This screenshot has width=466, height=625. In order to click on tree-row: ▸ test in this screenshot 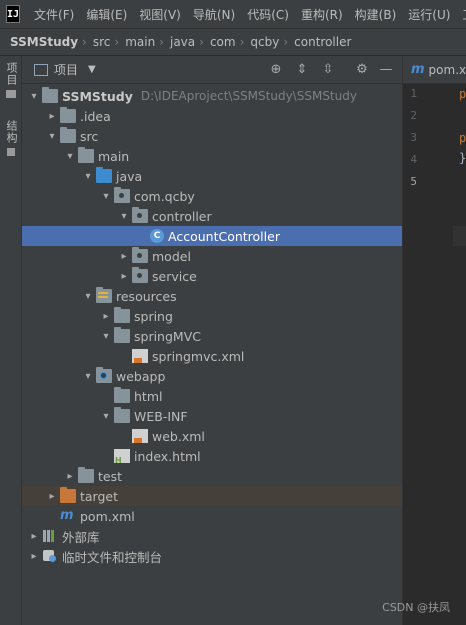, I will do `click(212, 476)`.